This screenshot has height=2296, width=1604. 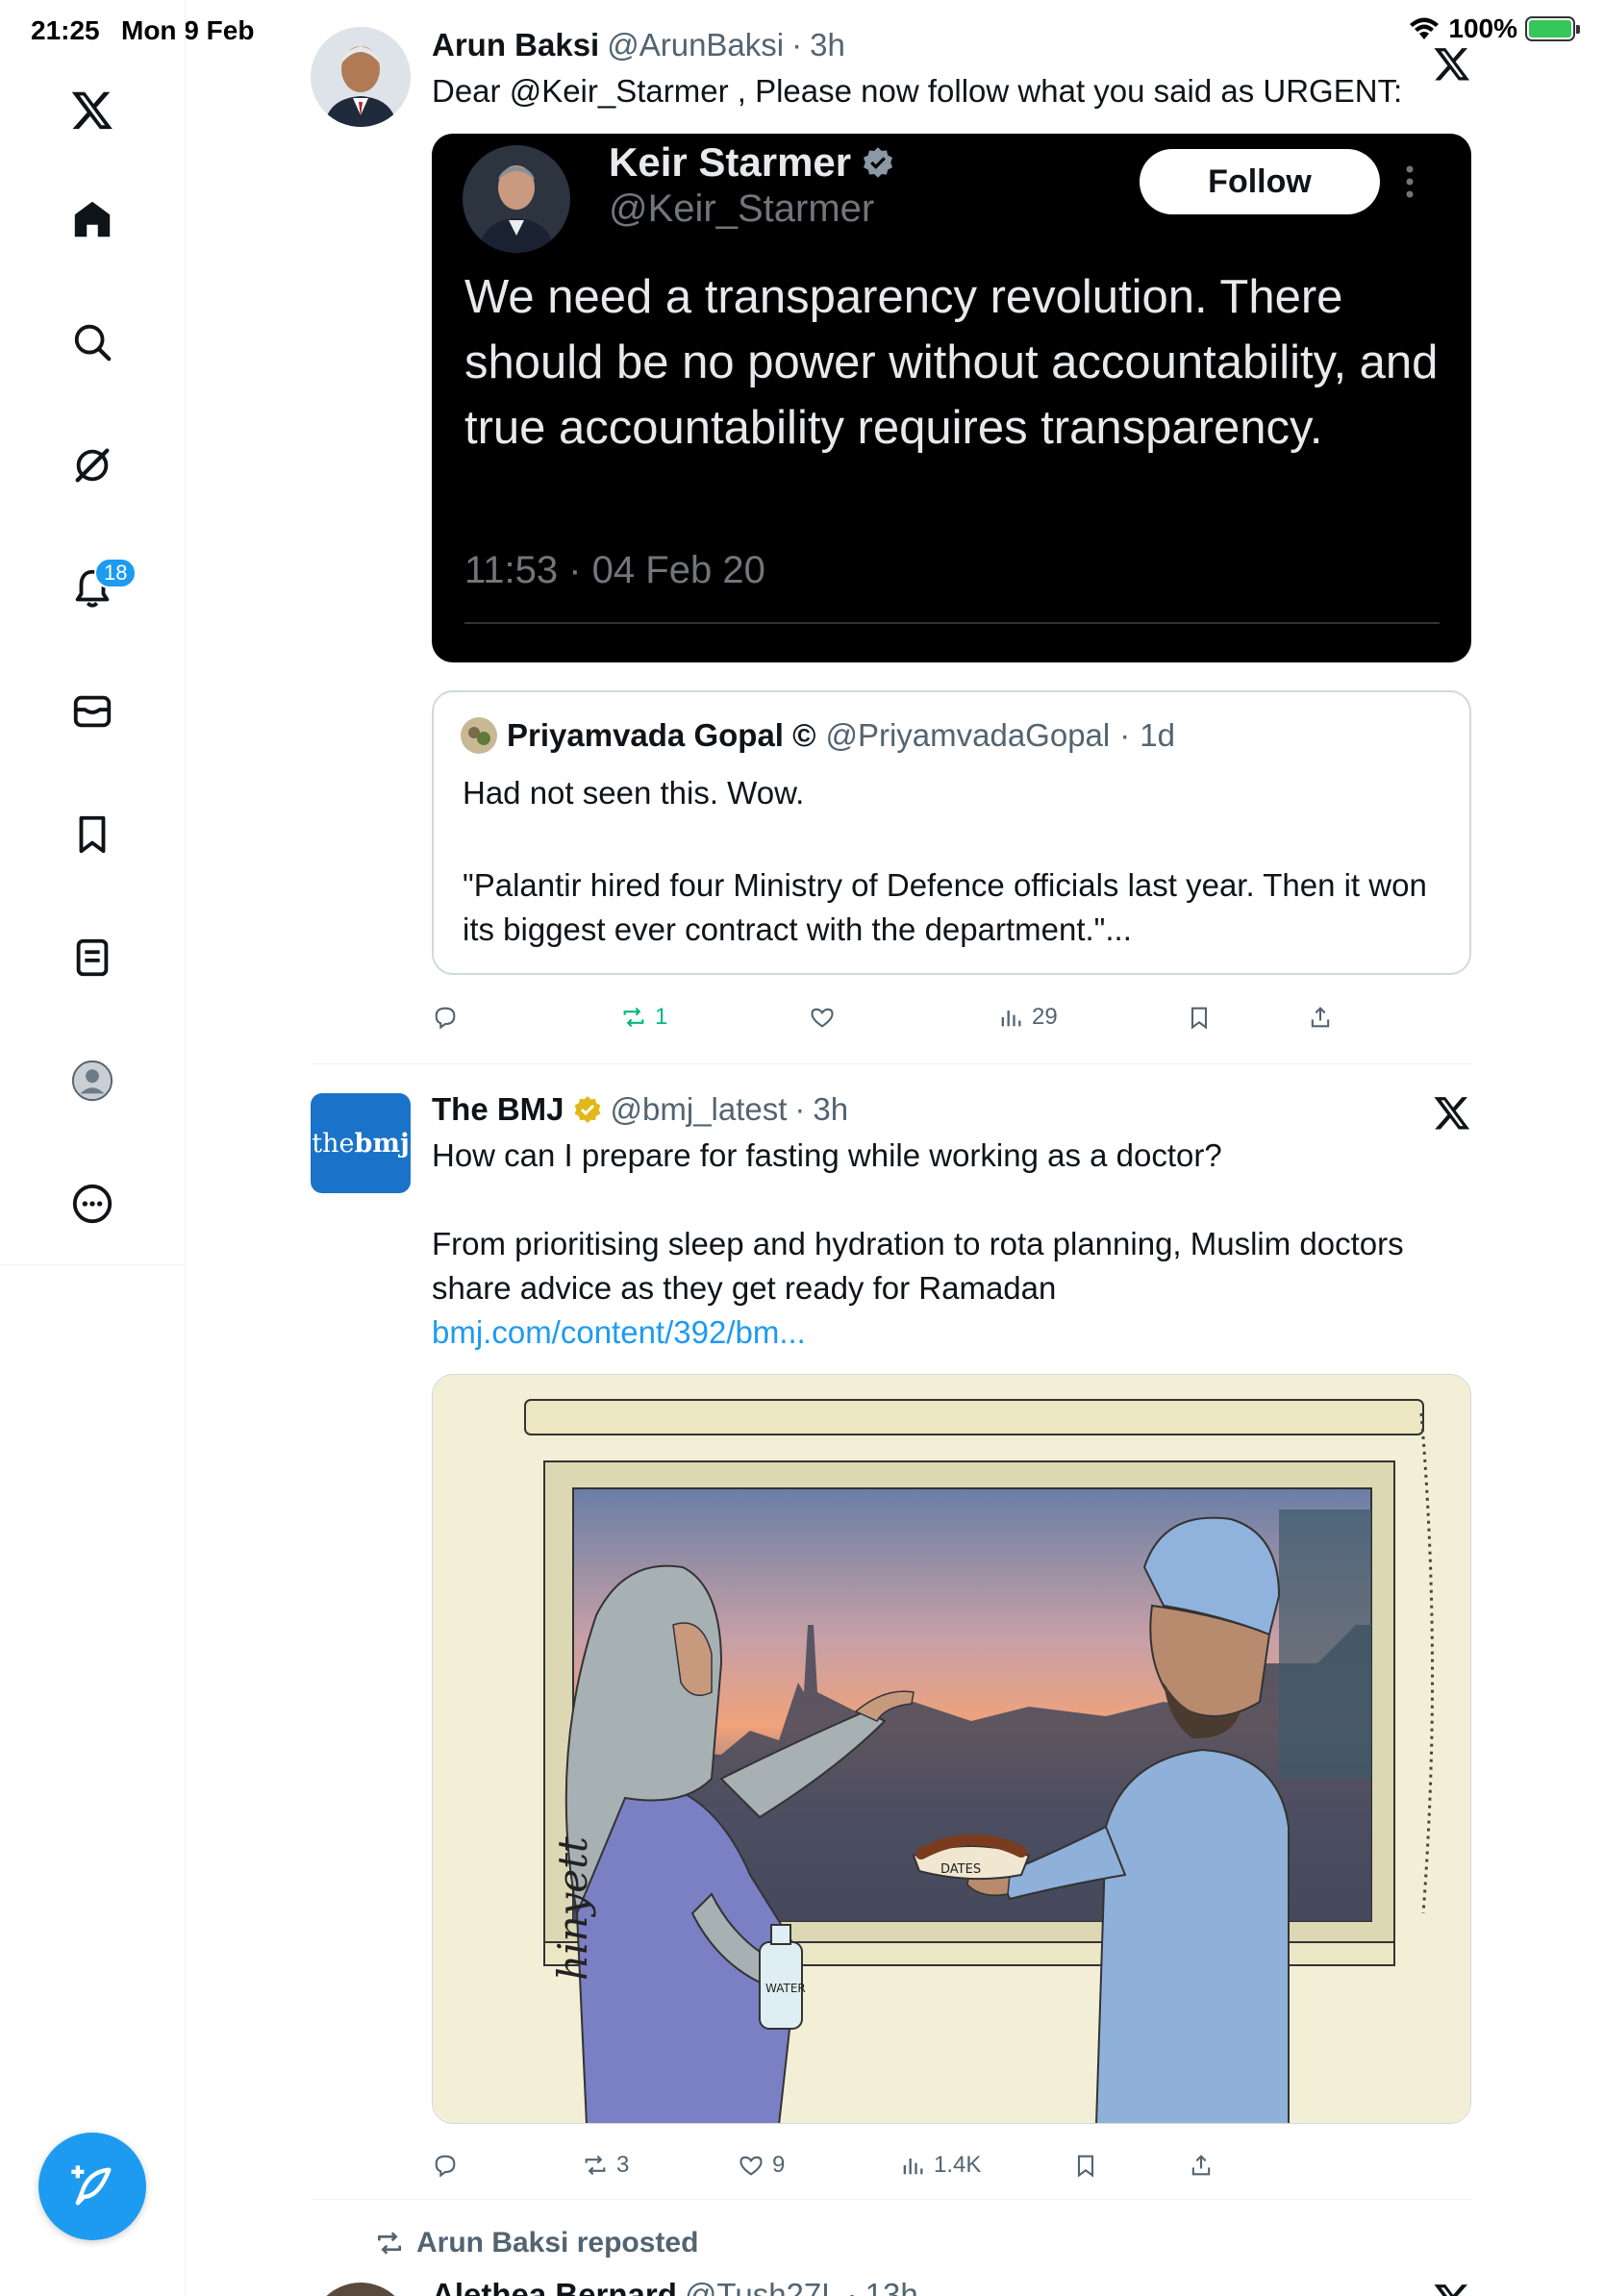 I want to click on embedded-follow-button: Follow, so click(x=1260, y=181).